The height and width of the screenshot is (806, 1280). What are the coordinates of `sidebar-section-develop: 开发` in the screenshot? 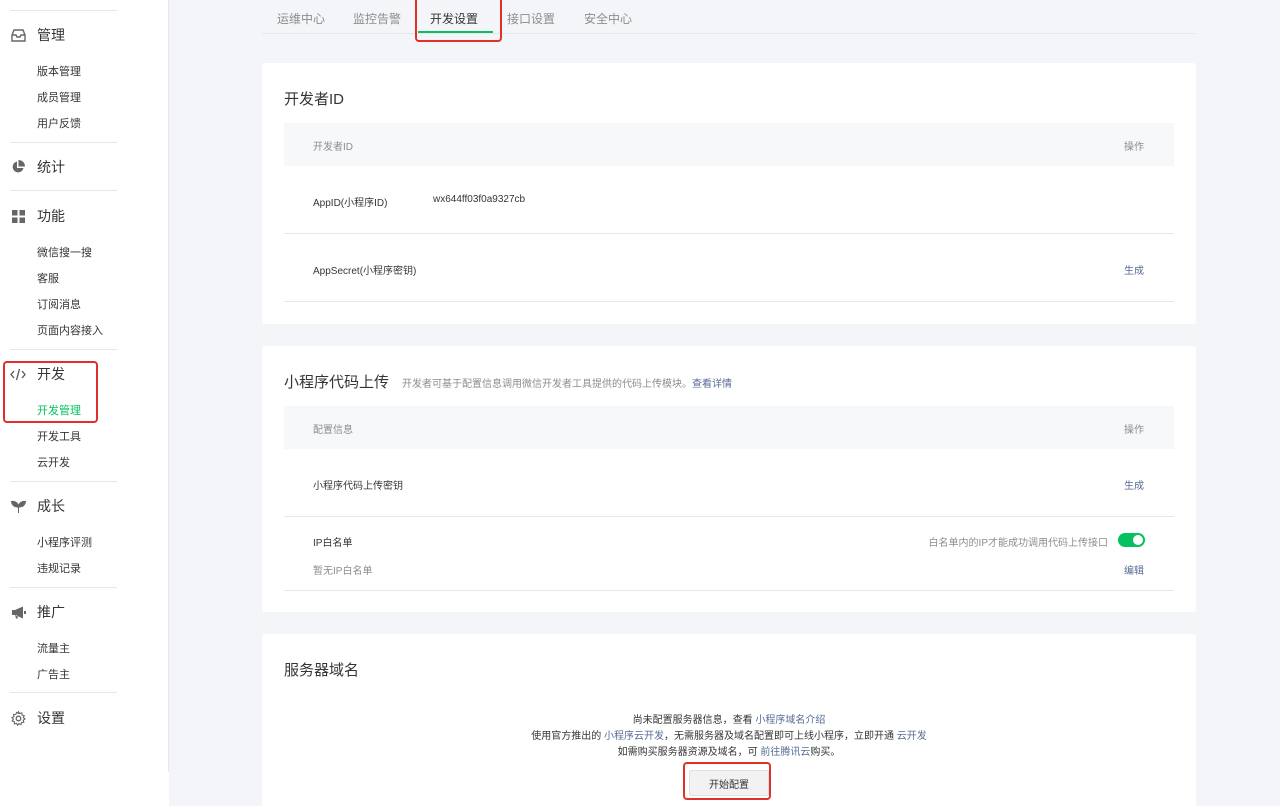 It's located at (37, 374).